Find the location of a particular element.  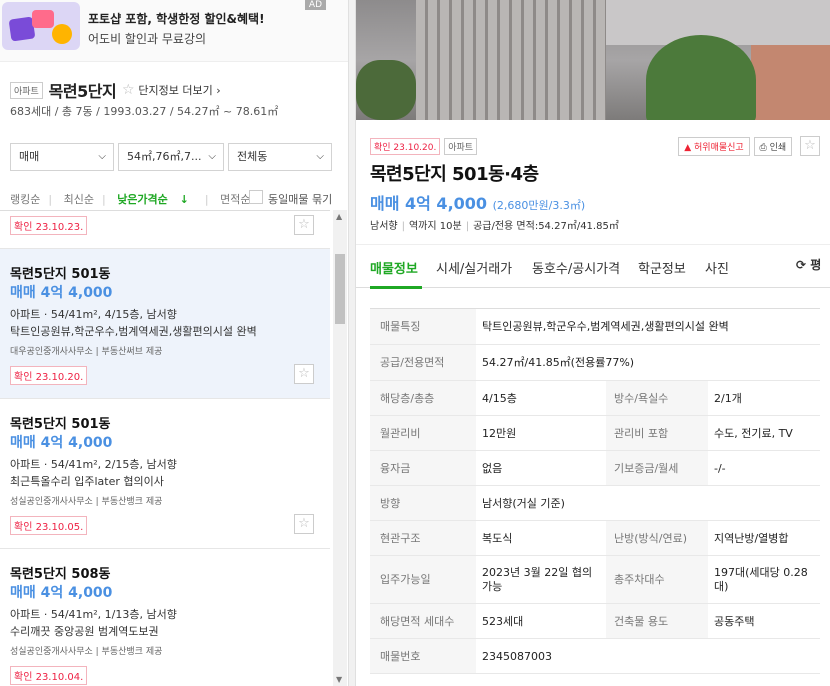

listing-spec: 아파트 · 54/41m², 1/13층, 남서향 is located at coordinates (93, 614).